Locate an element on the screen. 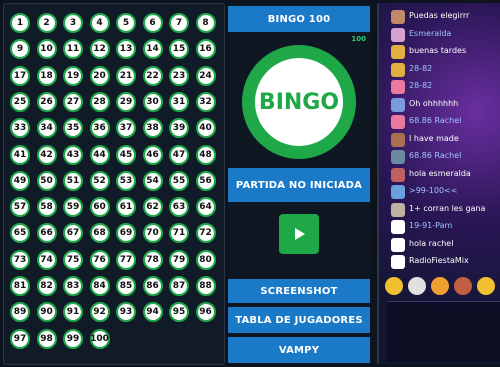 The image size is (500, 367). bingo-ball-5: 5 is located at coordinates (126, 23).